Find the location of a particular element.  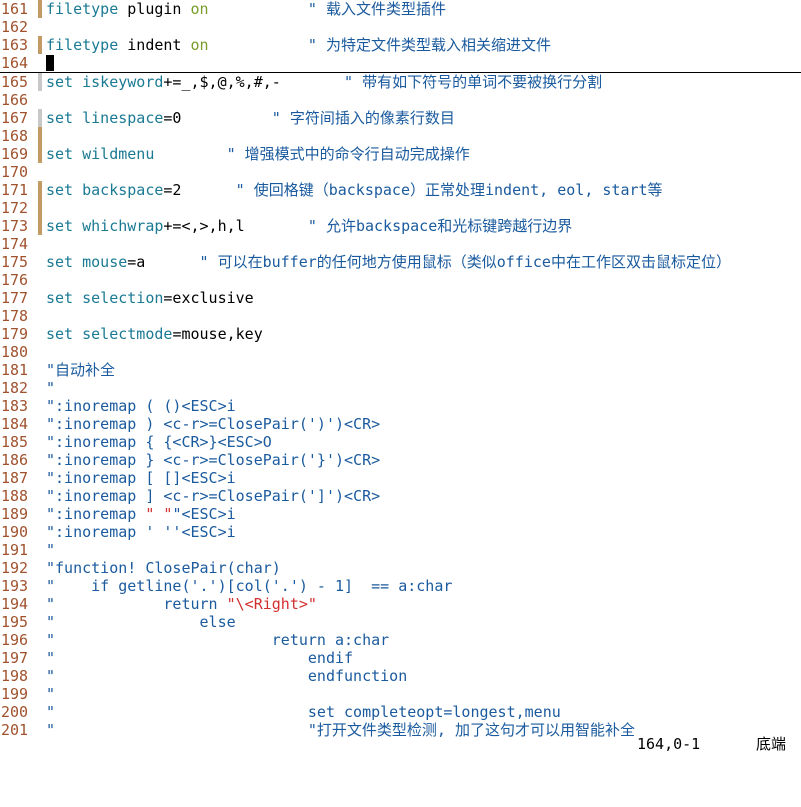

line-text: set linespace=0 " 字符间插入的像素行数目 is located at coordinates (250, 118).